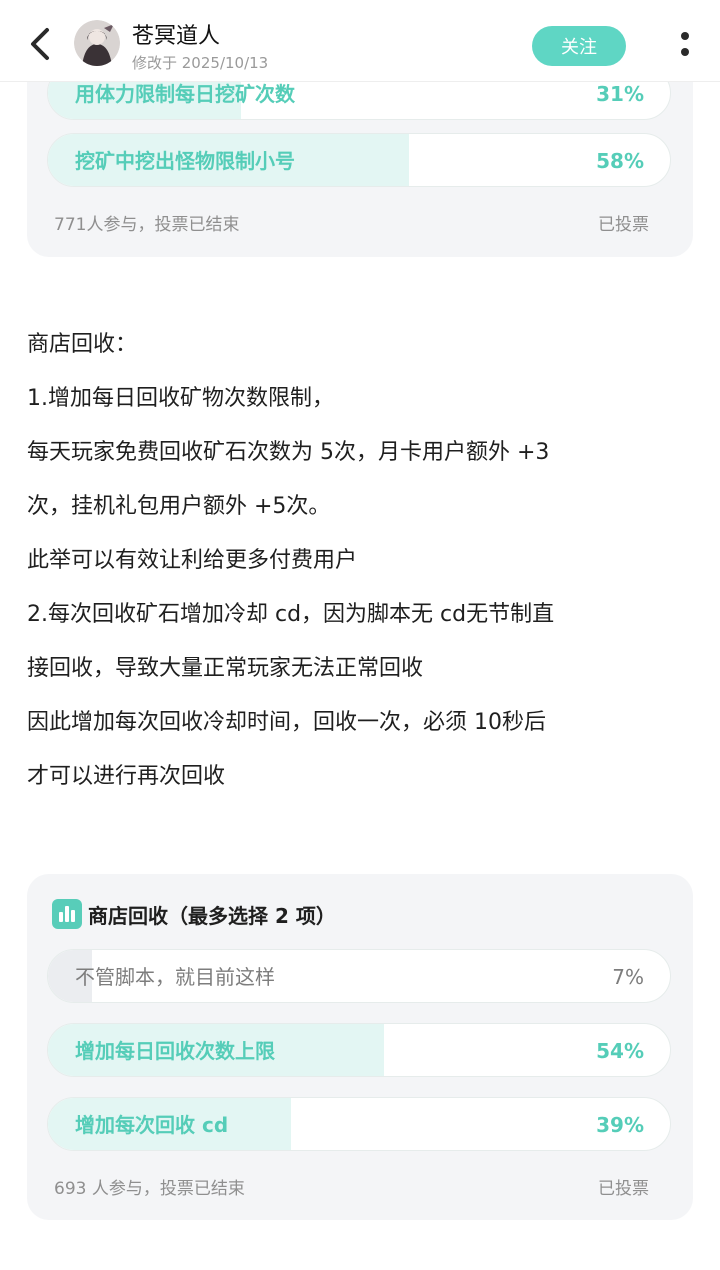  I want to click on back-chevron-icon, so click(41, 44).